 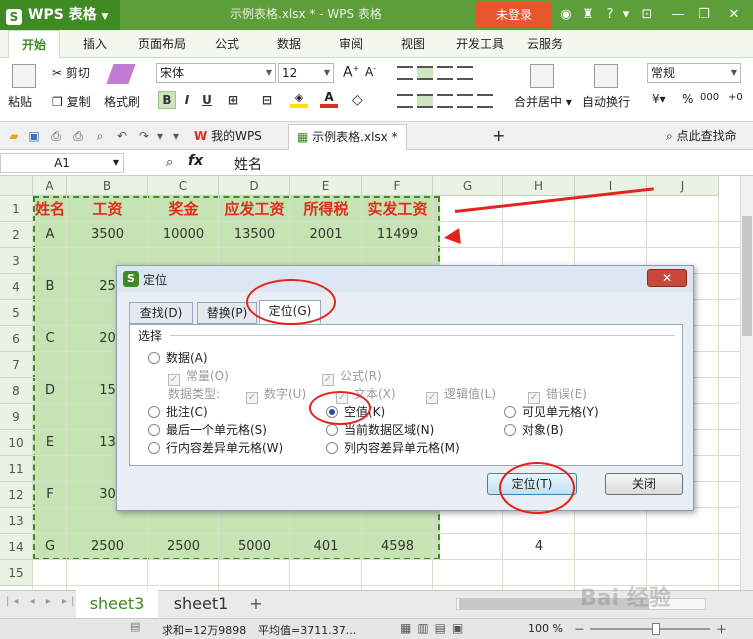 What do you see at coordinates (167, 100) in the screenshot?
I see `bold-button: B` at bounding box center [167, 100].